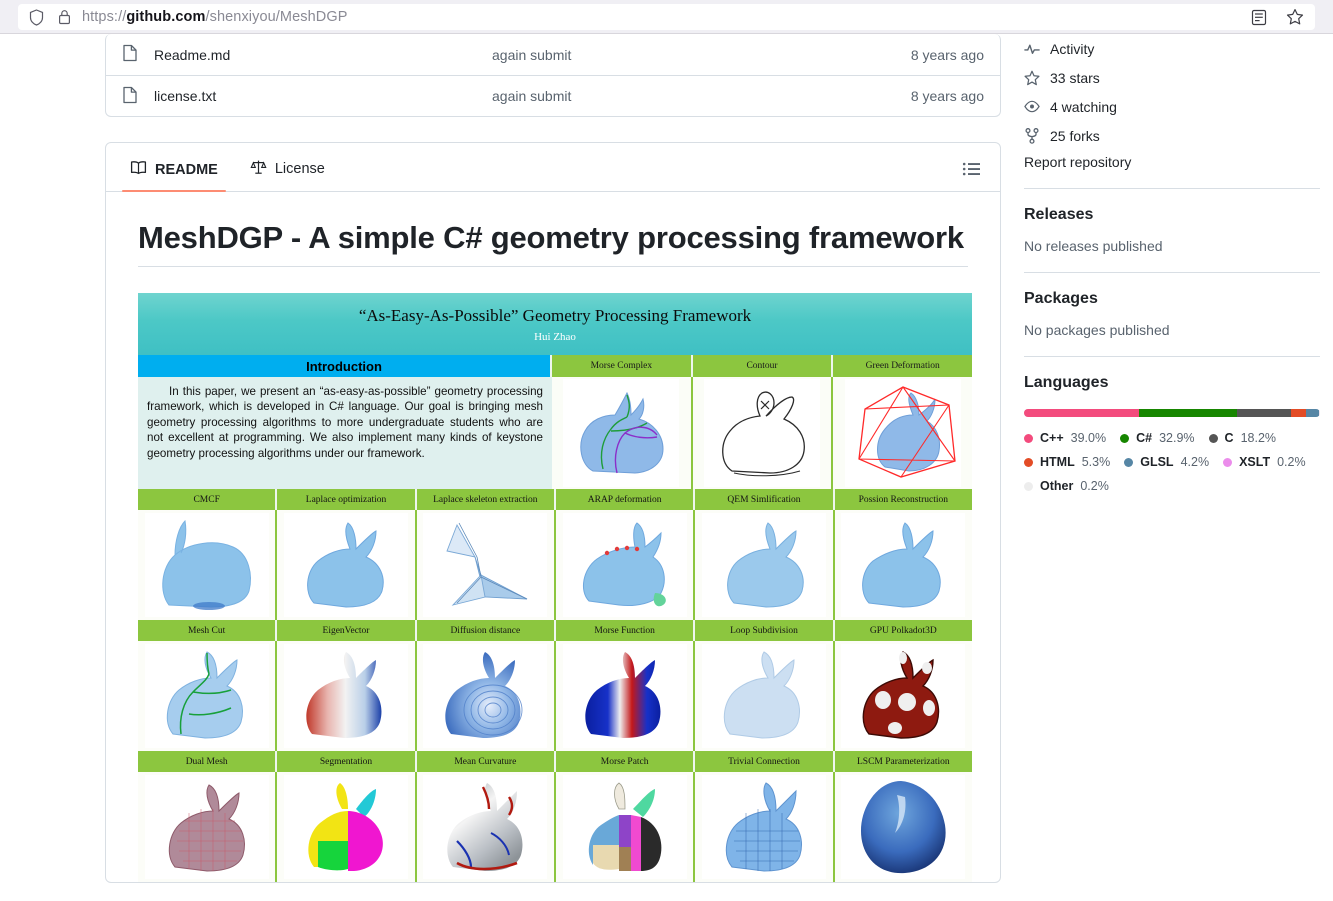  What do you see at coordinates (1264, 462) in the screenshot?
I see `language-legend-item: XSLT 0.2%` at bounding box center [1264, 462].